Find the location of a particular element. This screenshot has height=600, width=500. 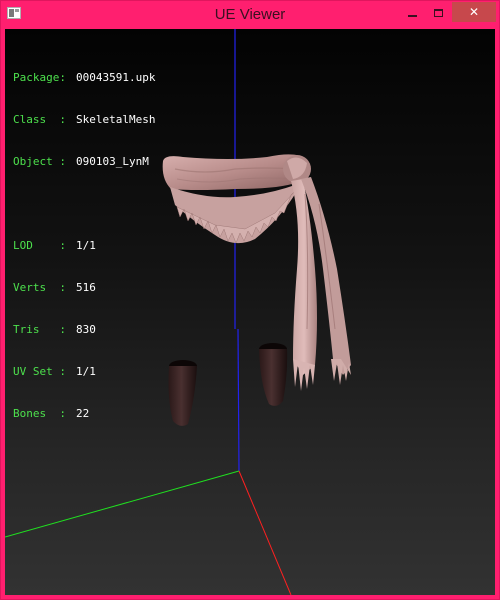

z-axis-line-lower is located at coordinates (238, 400).